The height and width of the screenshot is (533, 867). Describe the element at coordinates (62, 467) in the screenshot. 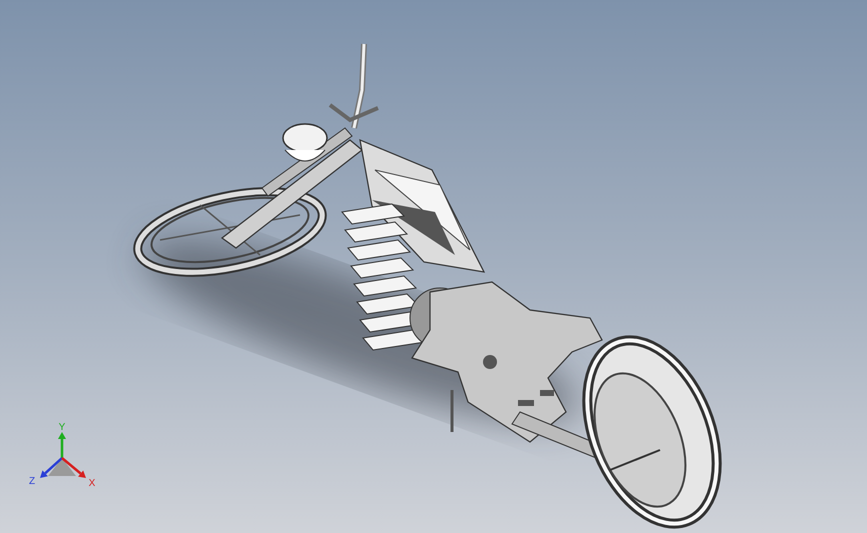

I see `triad-base-icon` at that location.